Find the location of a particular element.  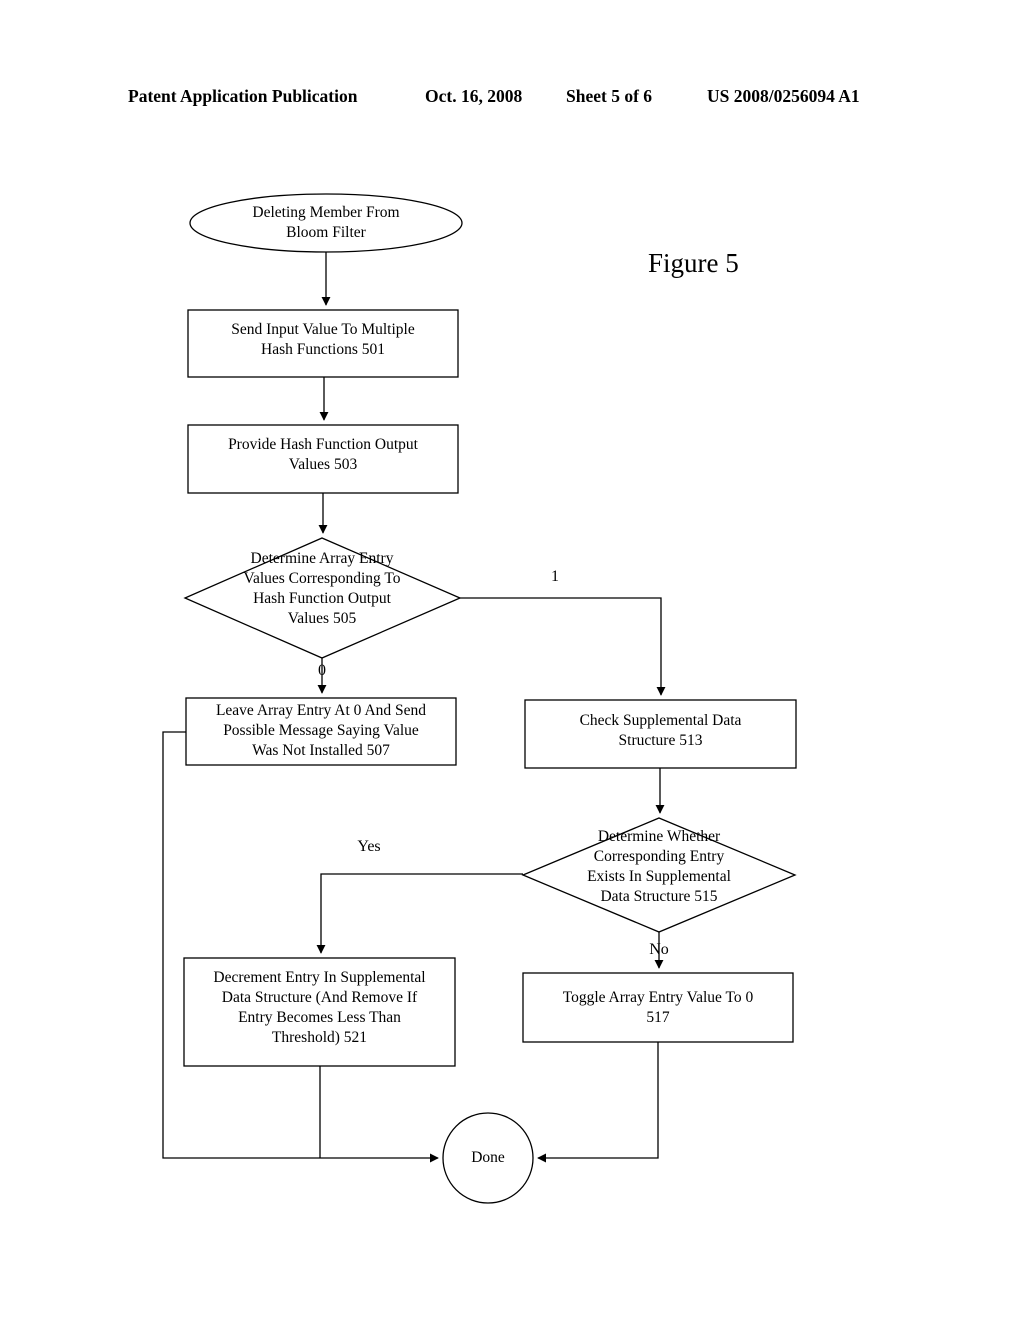

edge-label-one: 1 is located at coordinates (555, 576).